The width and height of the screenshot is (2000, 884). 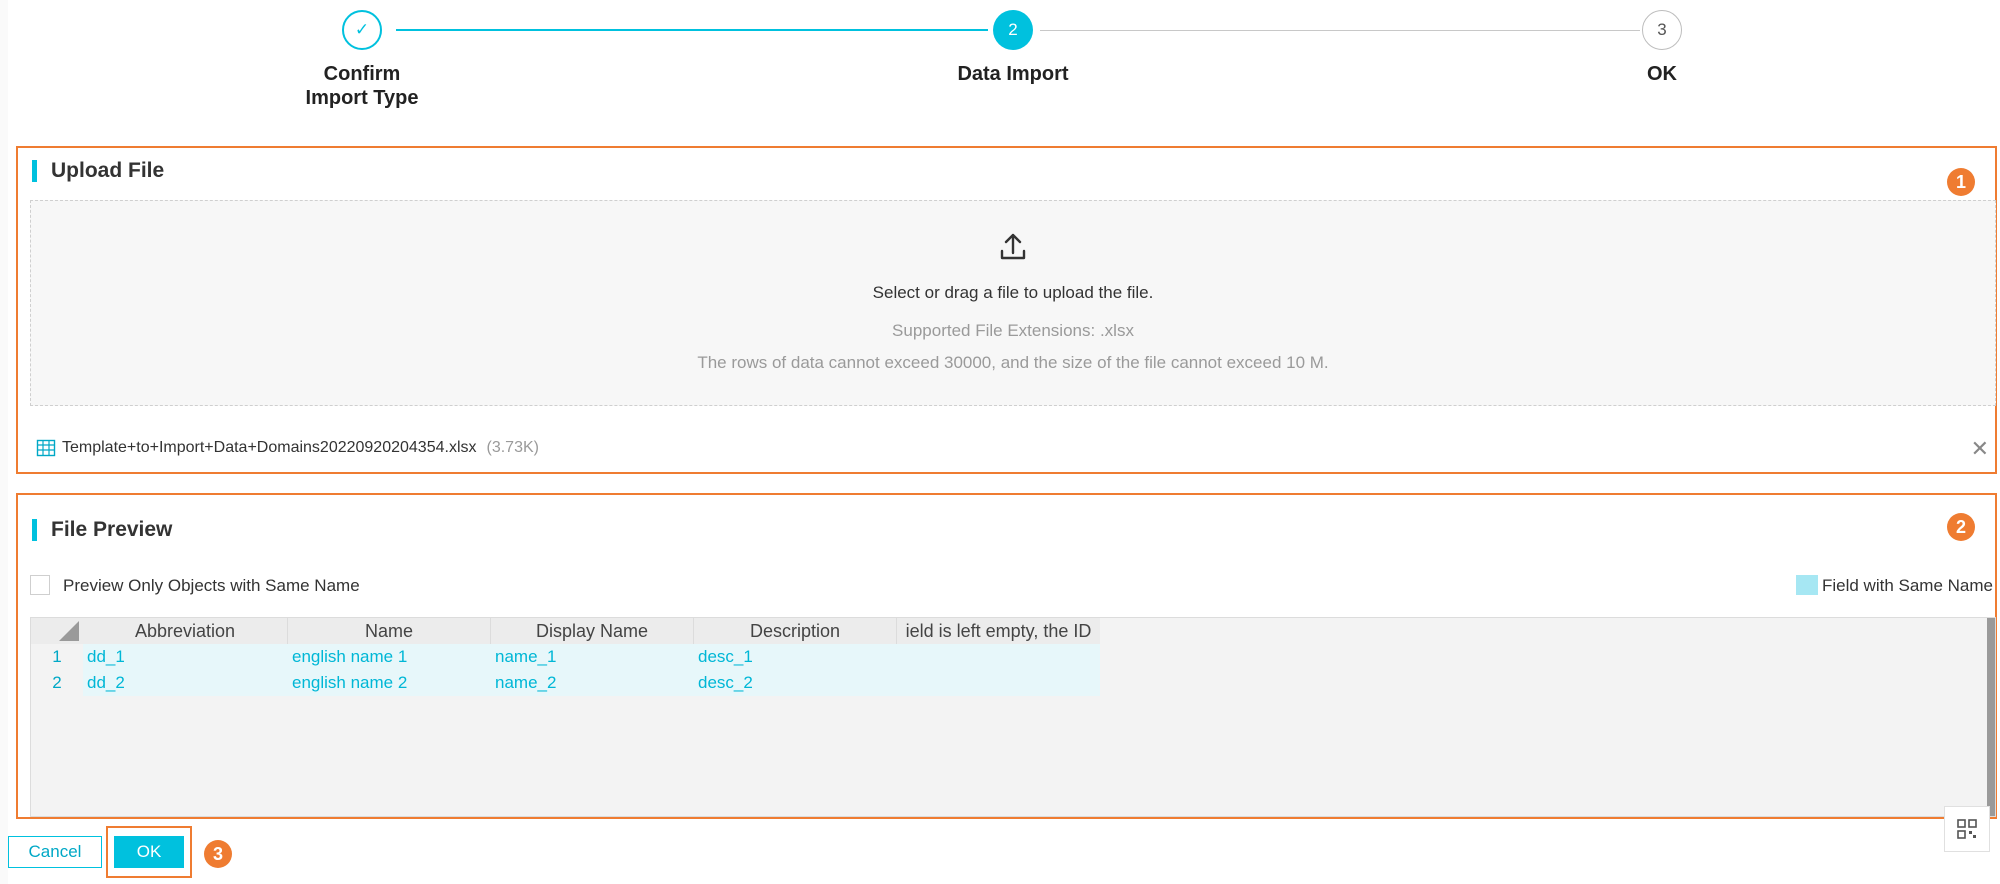 What do you see at coordinates (218, 854) in the screenshot?
I see `callout-badge-3: 3` at bounding box center [218, 854].